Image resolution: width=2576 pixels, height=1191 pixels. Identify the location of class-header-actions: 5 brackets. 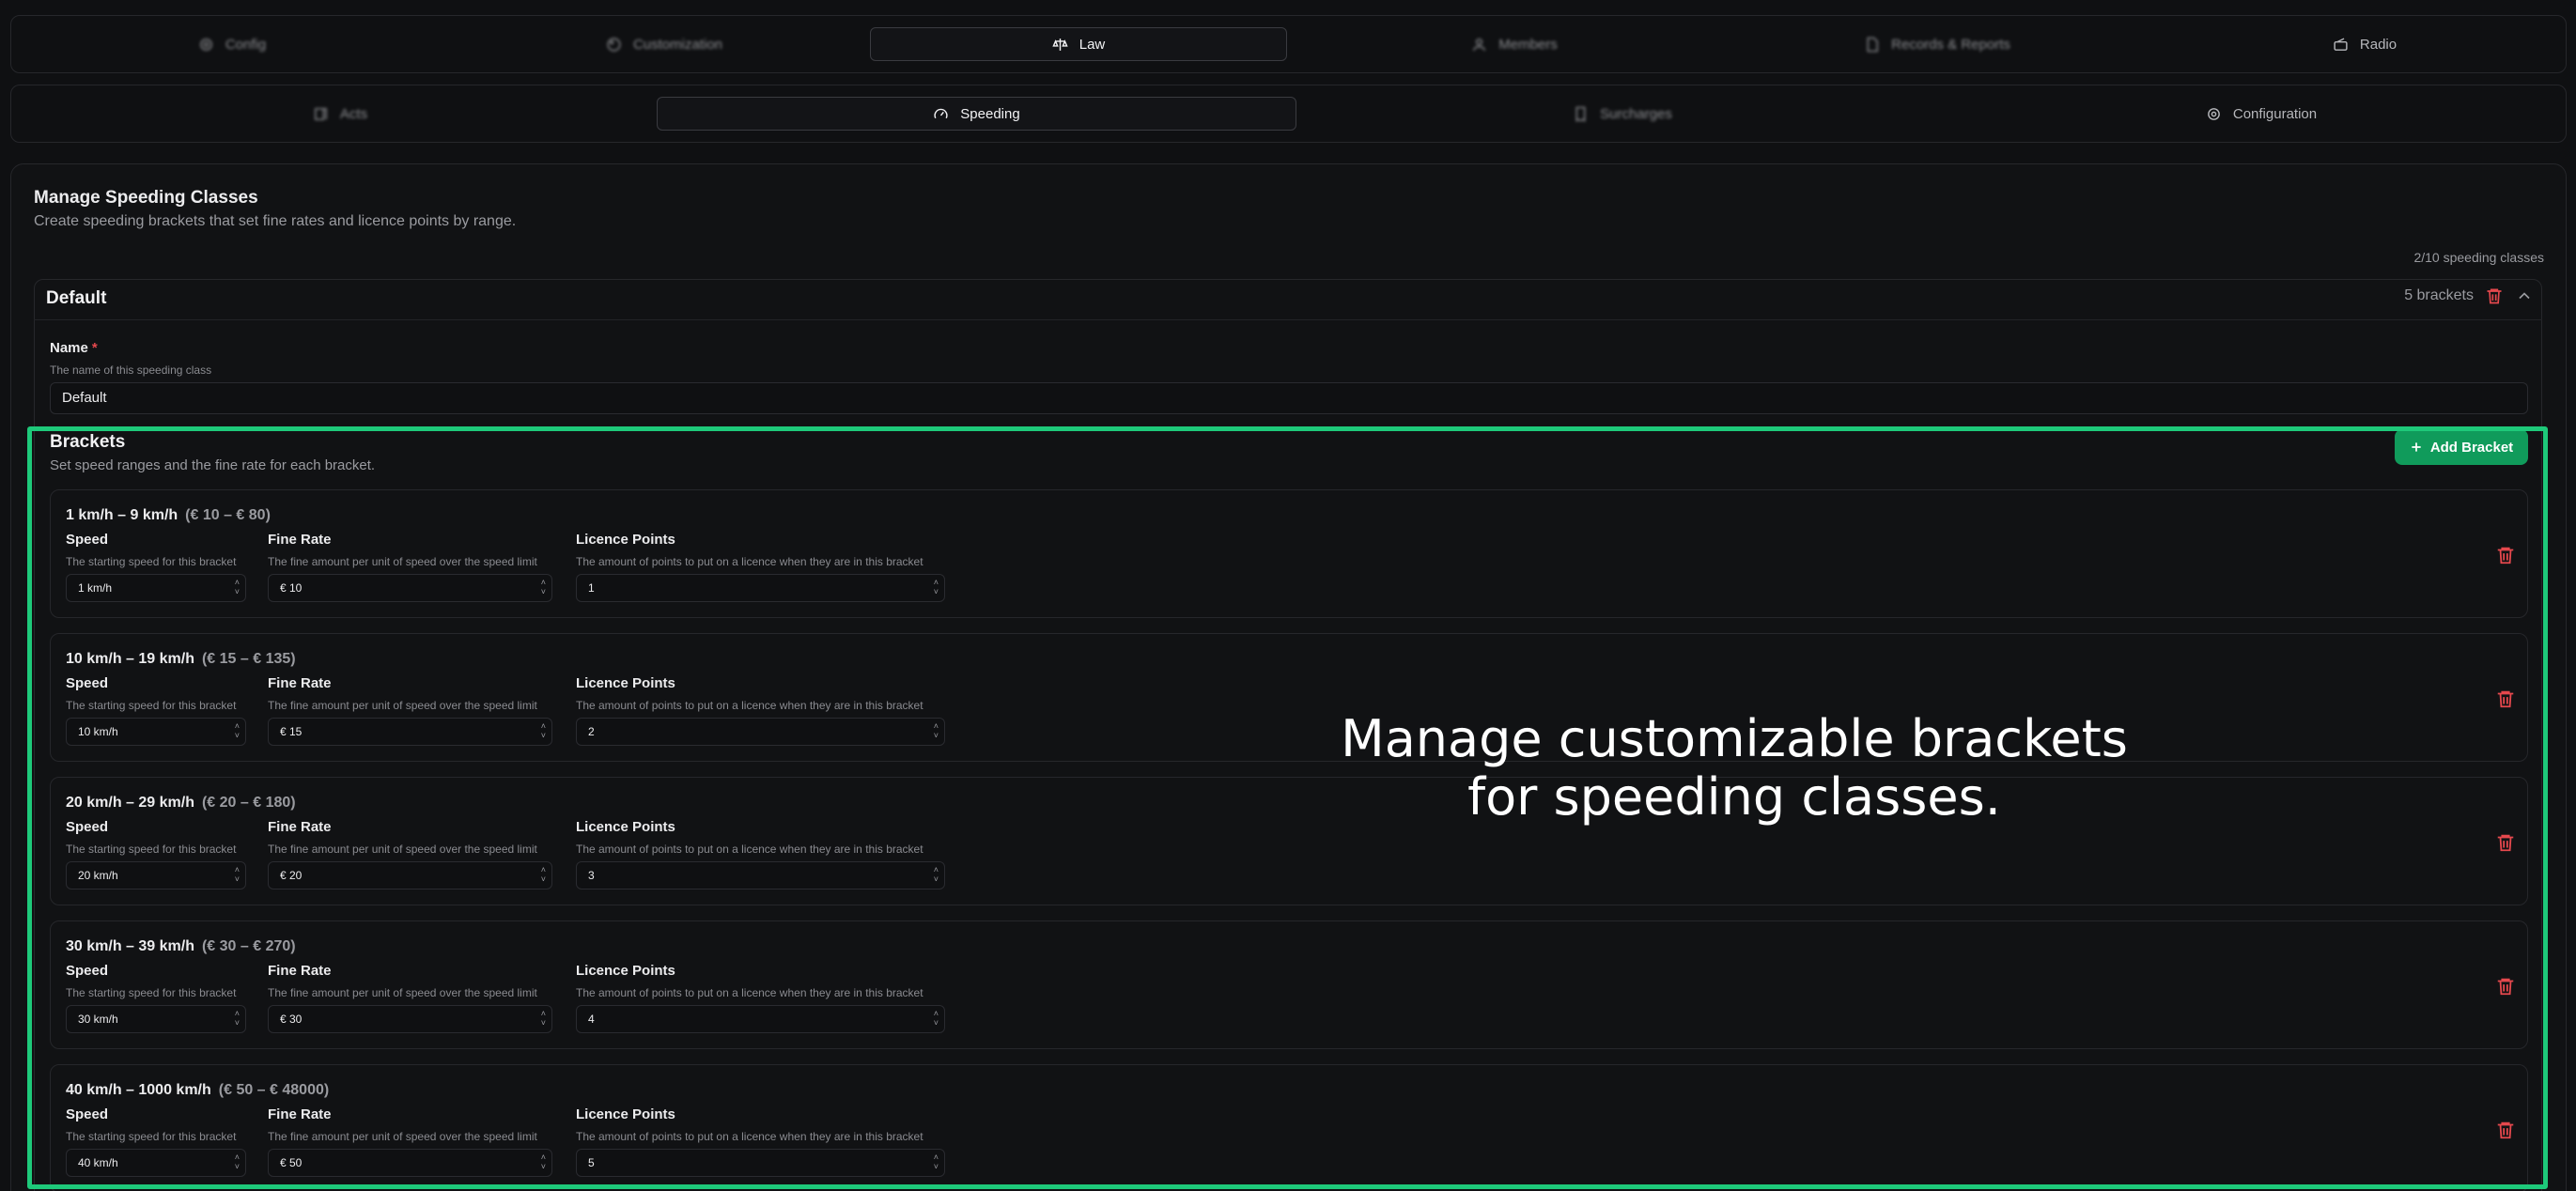
(2469, 296).